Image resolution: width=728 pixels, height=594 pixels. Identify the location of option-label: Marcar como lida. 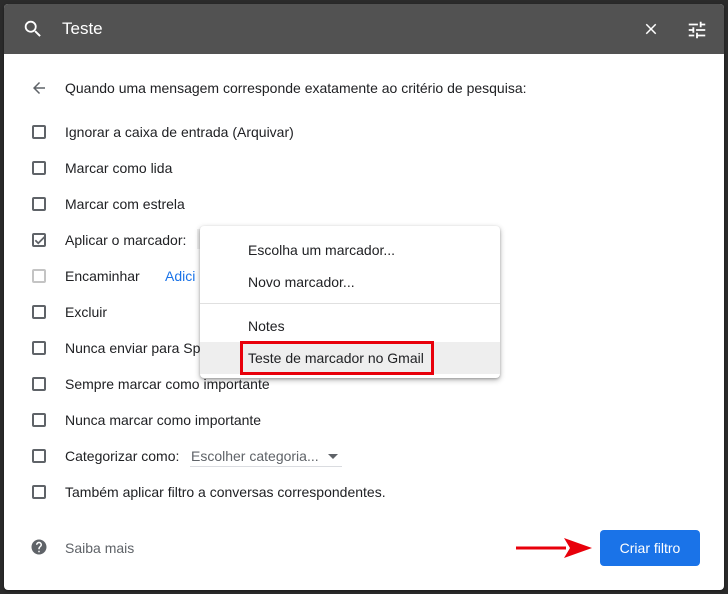
(119, 168).